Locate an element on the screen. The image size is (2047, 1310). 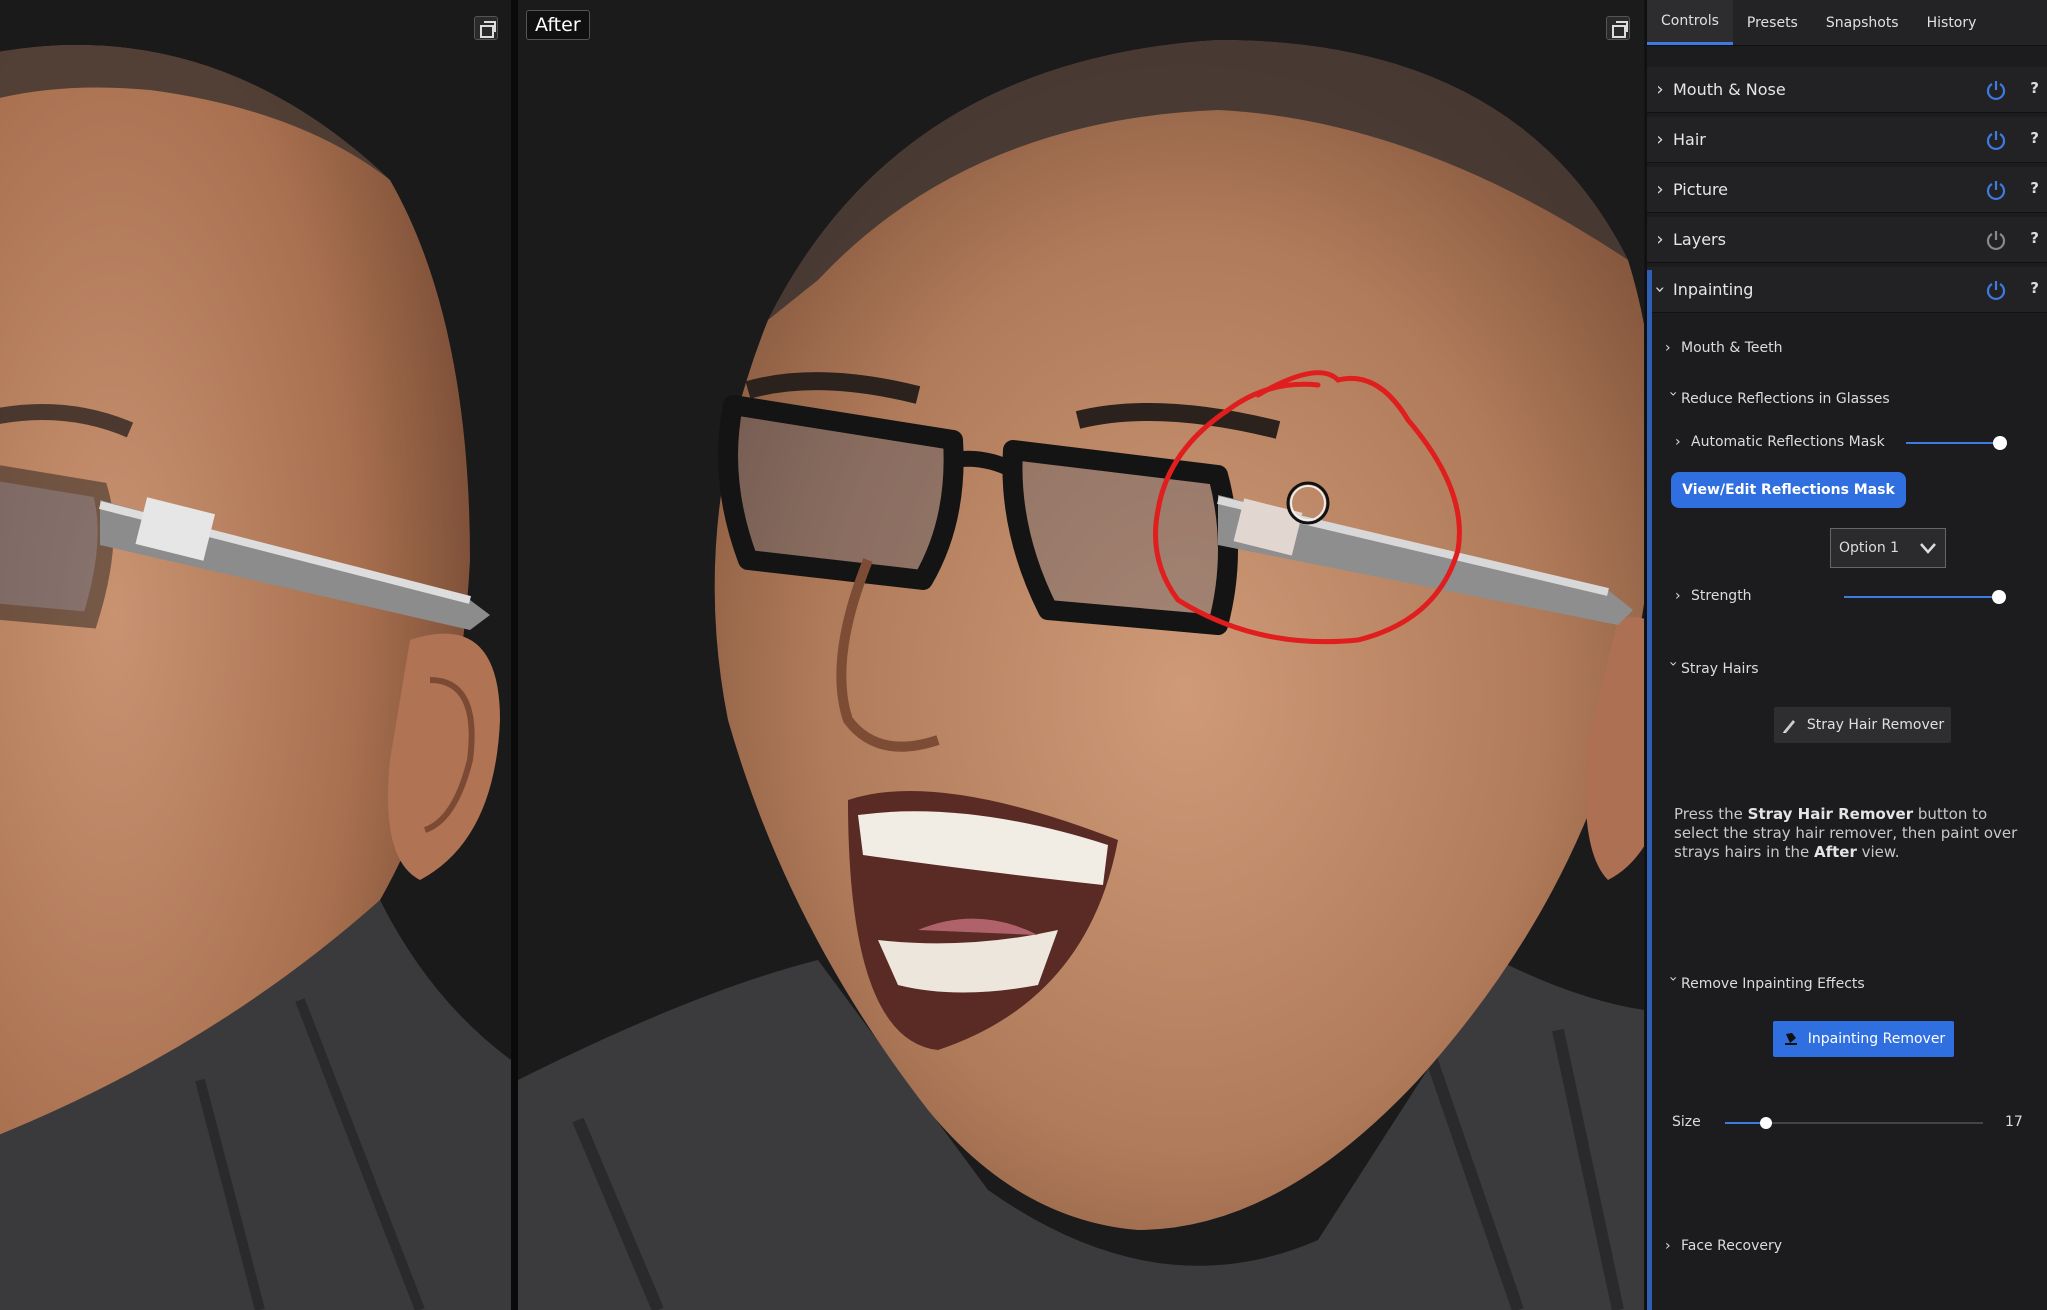
stray-hair-remover-button: Stray Hair Remover is located at coordinates (1862, 725).